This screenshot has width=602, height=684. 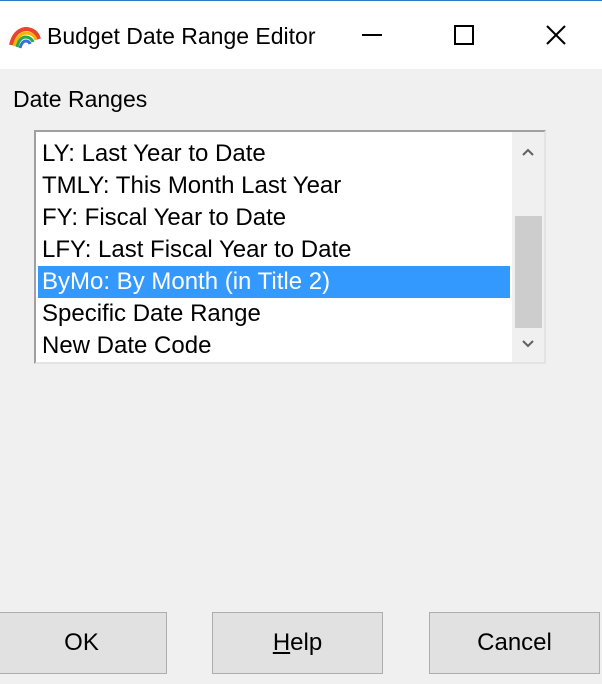 I want to click on window-title: Budget Date Range Editor, so click(x=181, y=36).